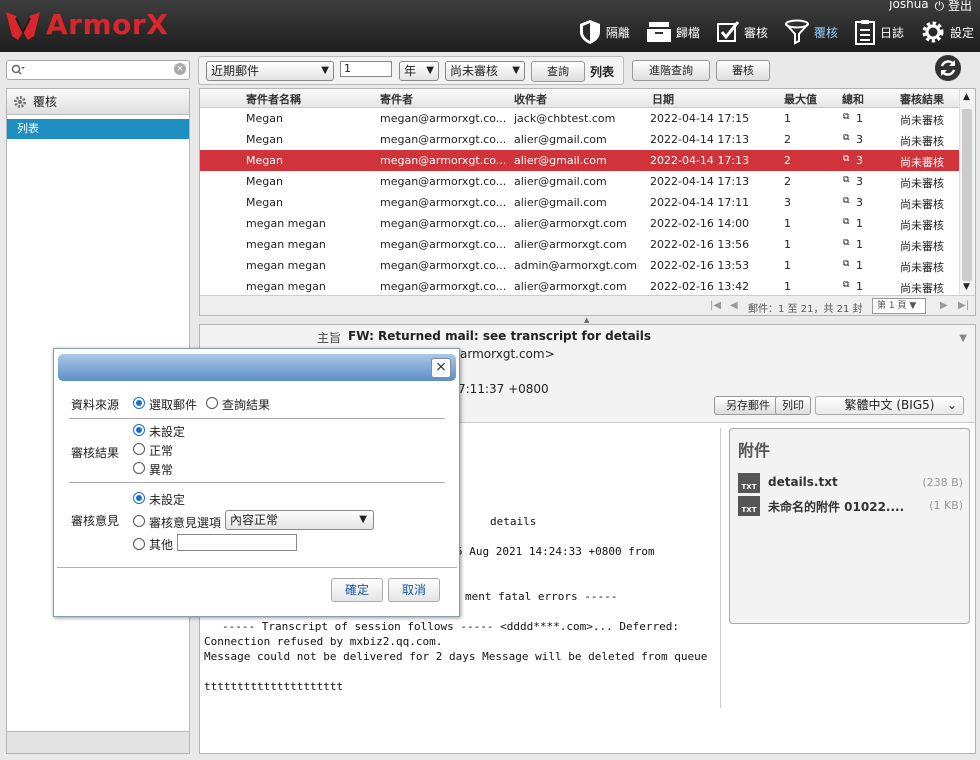  What do you see at coordinates (947, 32) in the screenshot?
I see `nav-settings: 設定` at bounding box center [947, 32].